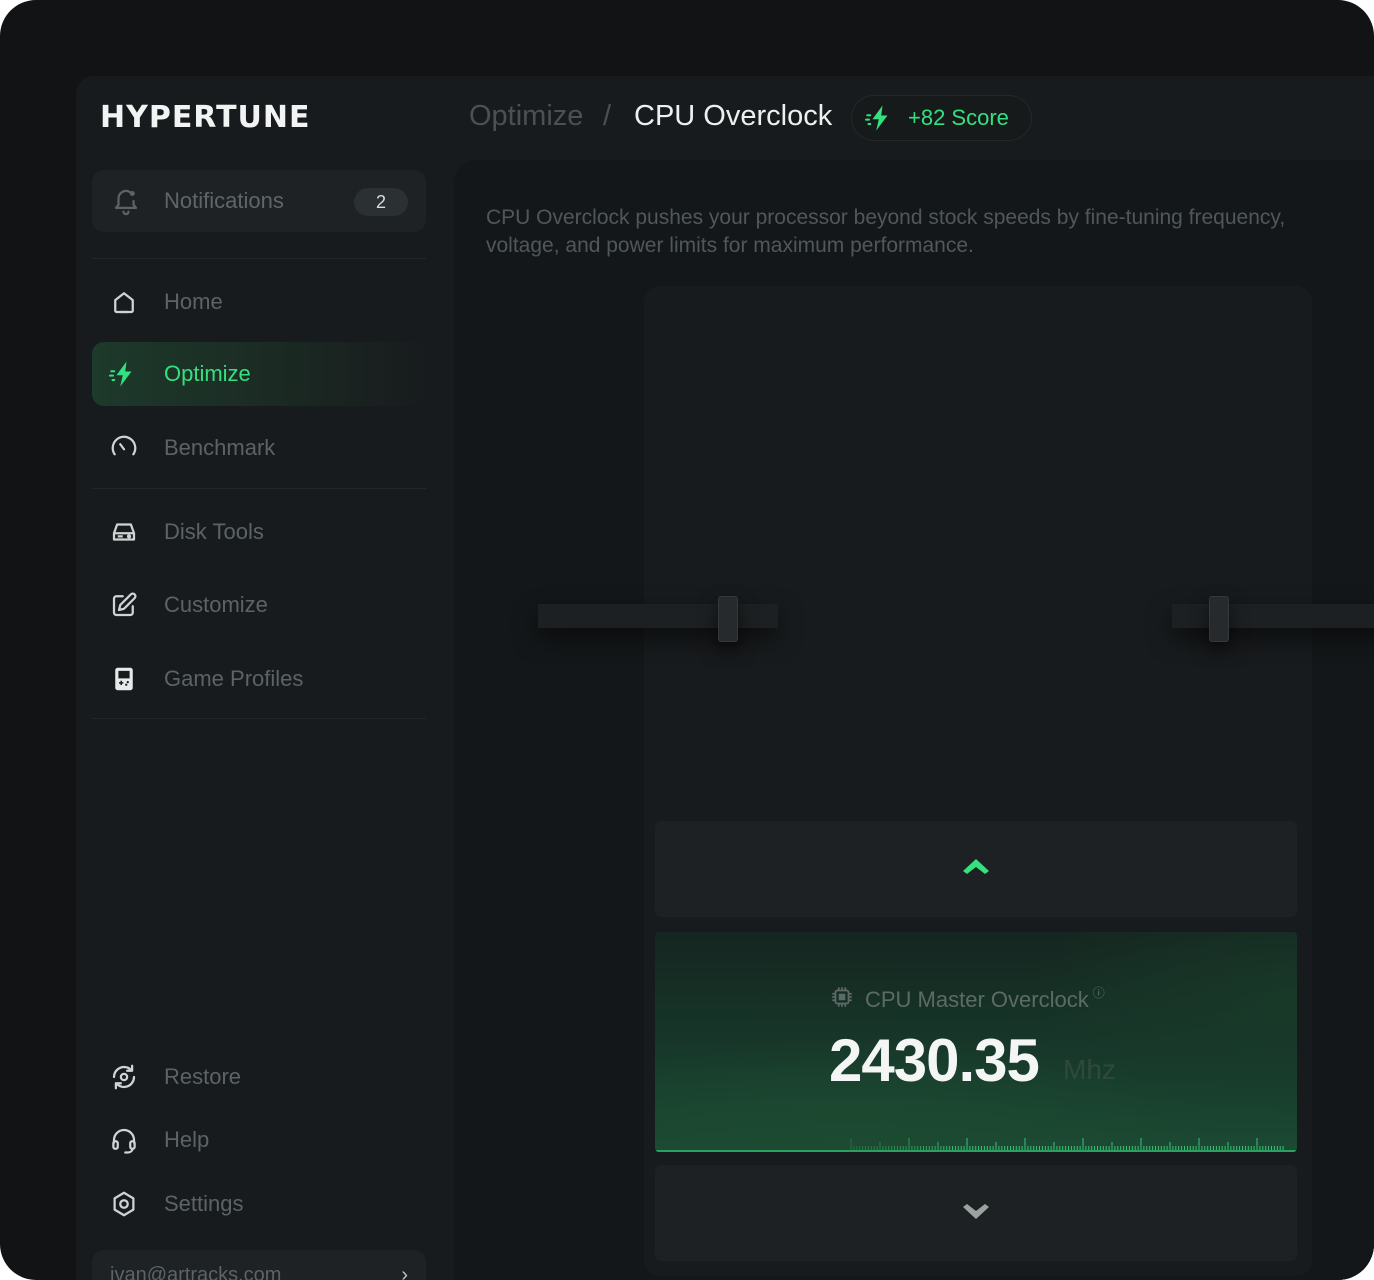 The width and height of the screenshot is (1374, 1280). Describe the element at coordinates (214, 531) in the screenshot. I see `sidebar-item-label: Disk Tools` at that location.